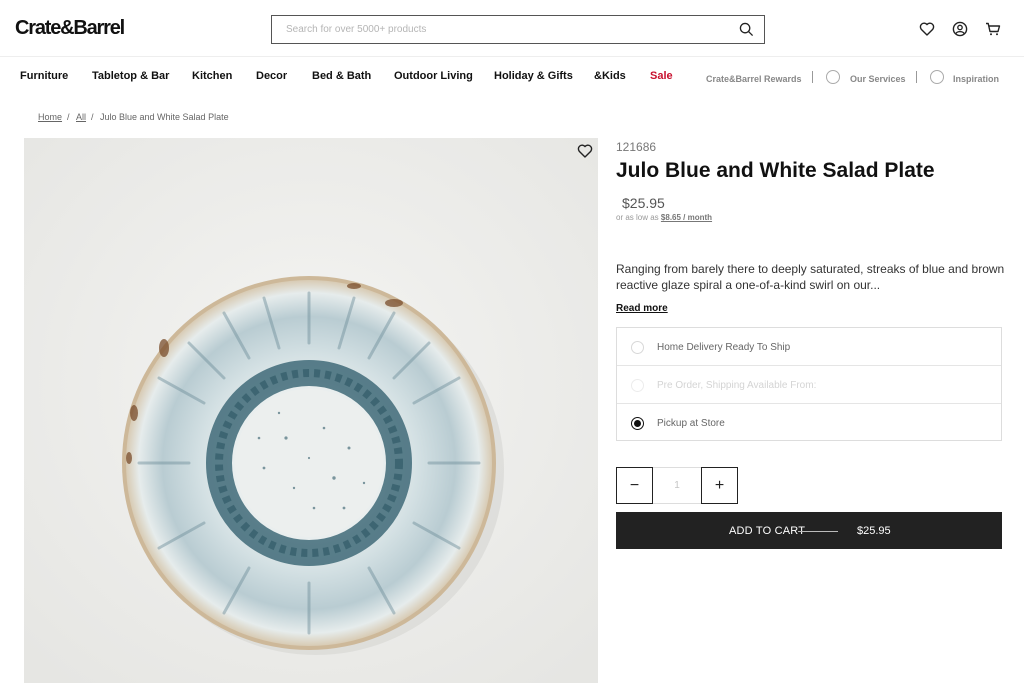 This screenshot has height=683, width=1024. What do you see at coordinates (341, 76) in the screenshot?
I see `nav-item-bed-bath: Bed & Bath` at bounding box center [341, 76].